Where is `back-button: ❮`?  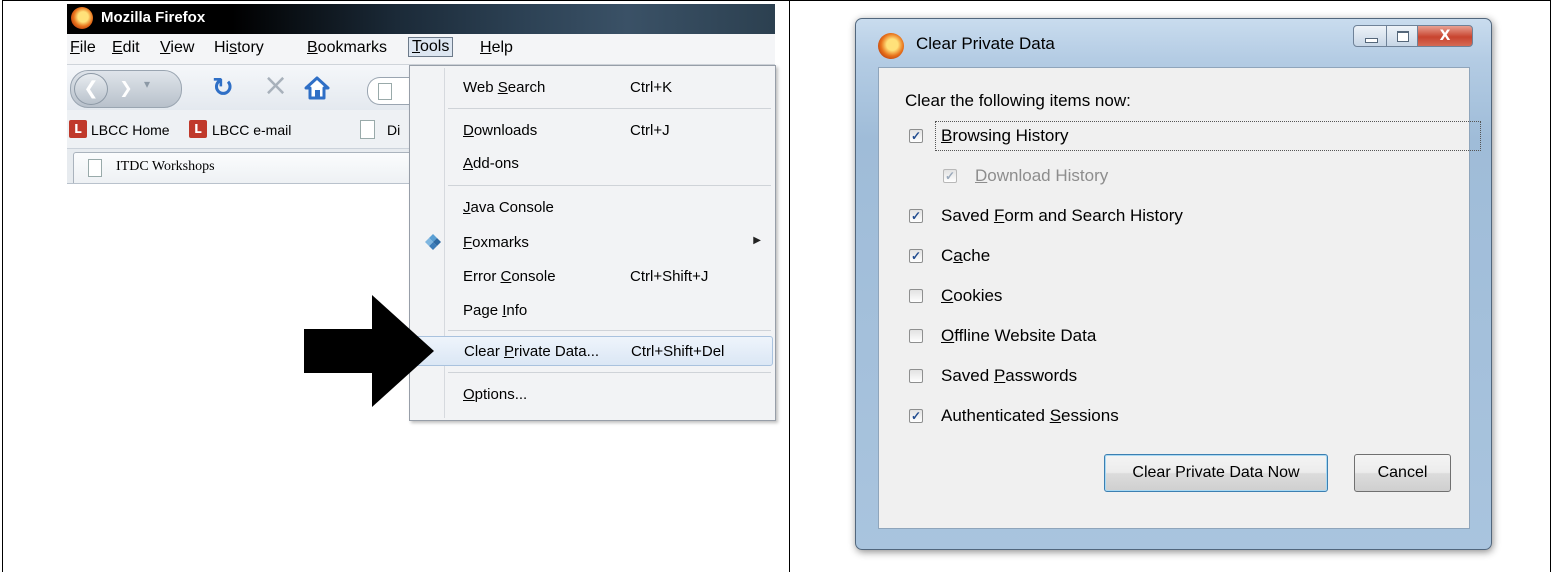
back-button: ❮ is located at coordinates (91, 89).